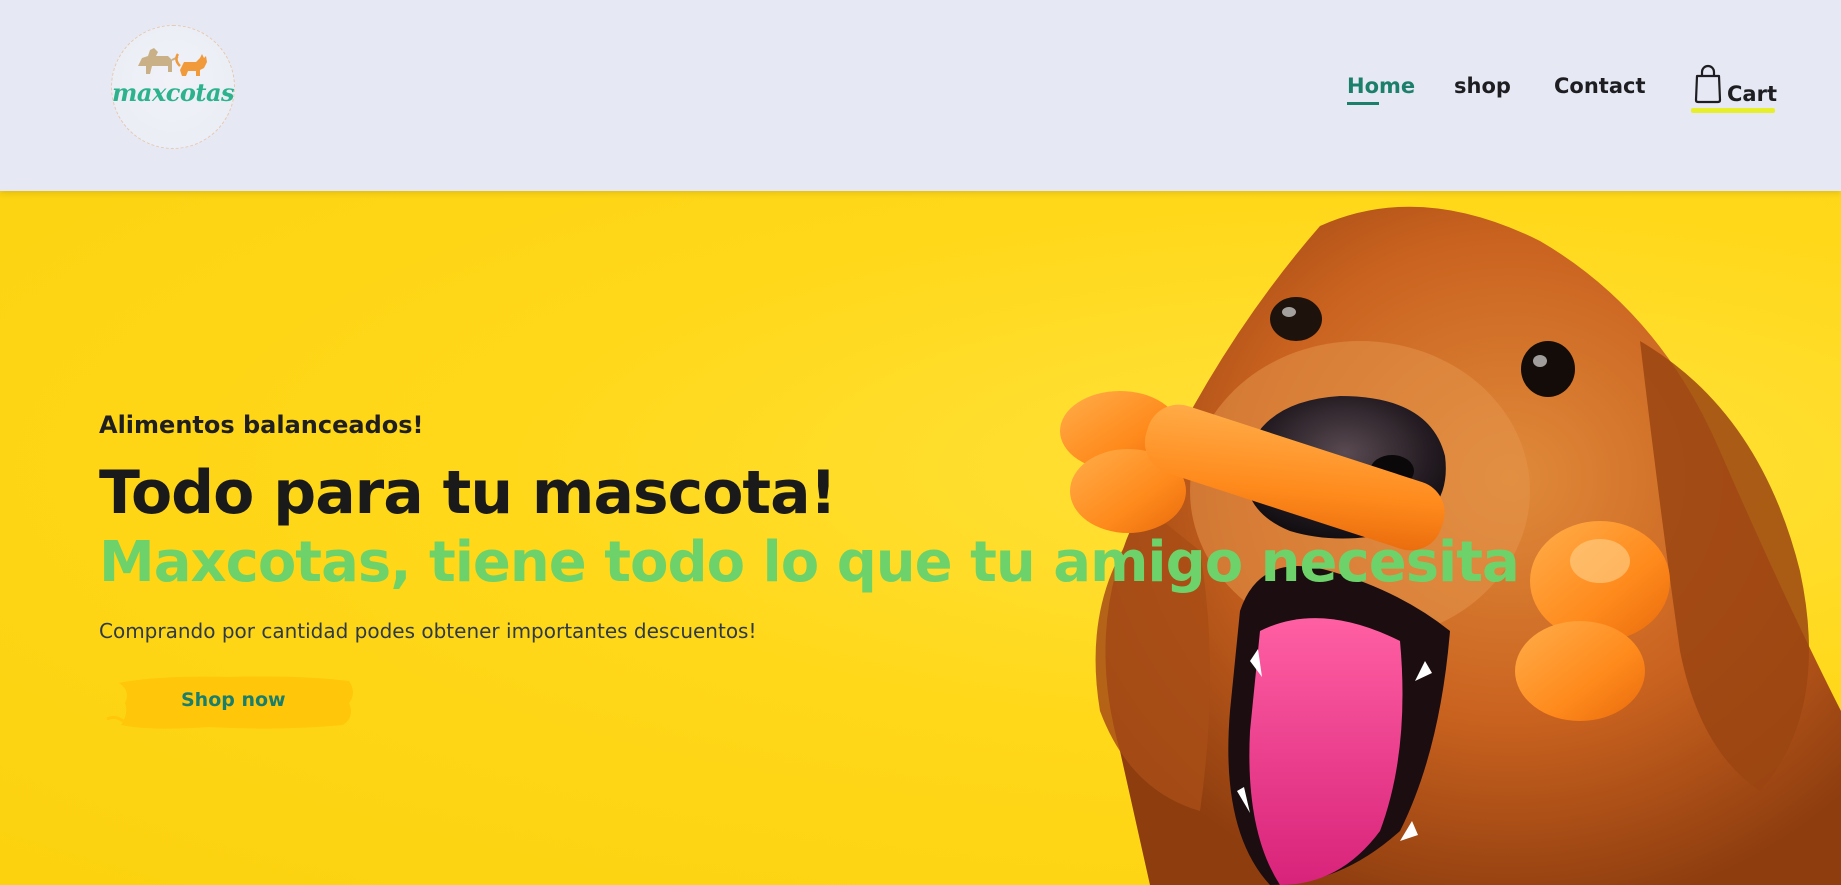 The image size is (1841, 885). I want to click on hero-kicker: Alimentos balanceados!, so click(261, 425).